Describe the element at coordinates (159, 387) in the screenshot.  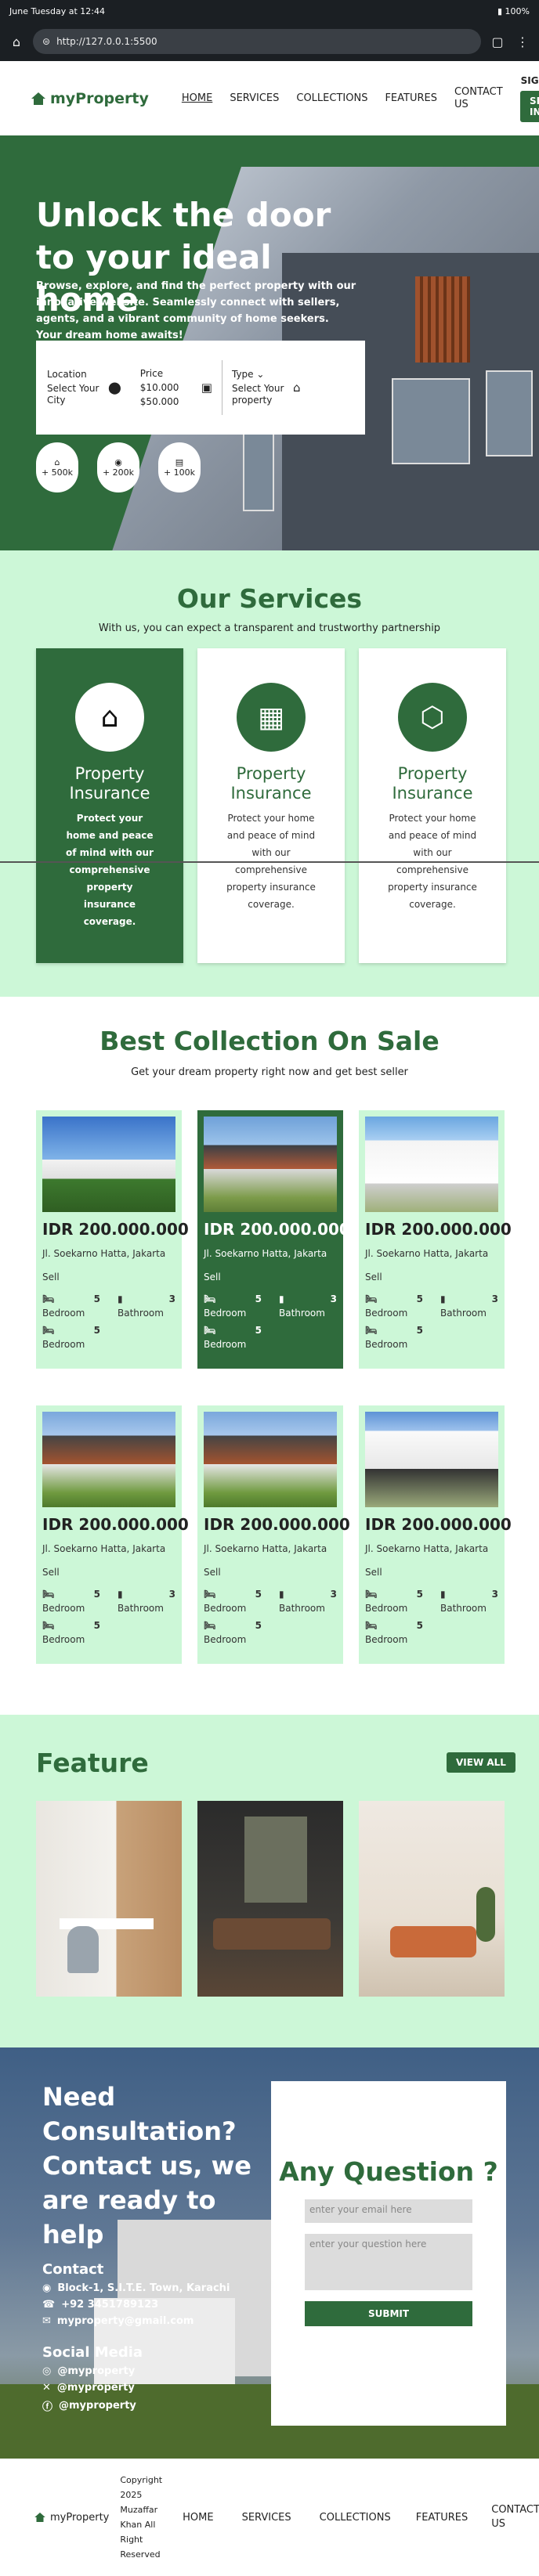
I see `price-min: $10.000` at that location.